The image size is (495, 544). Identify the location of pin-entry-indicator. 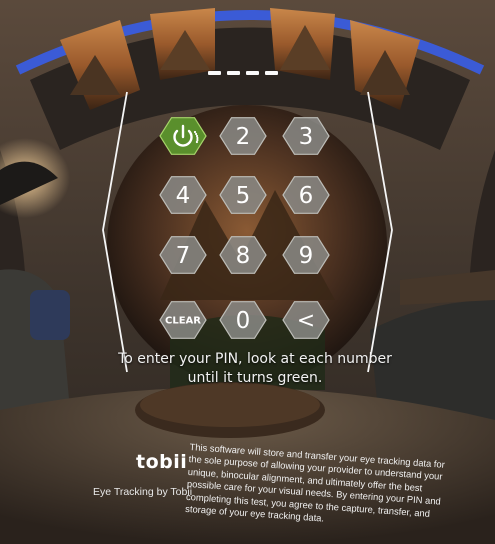
(243, 75).